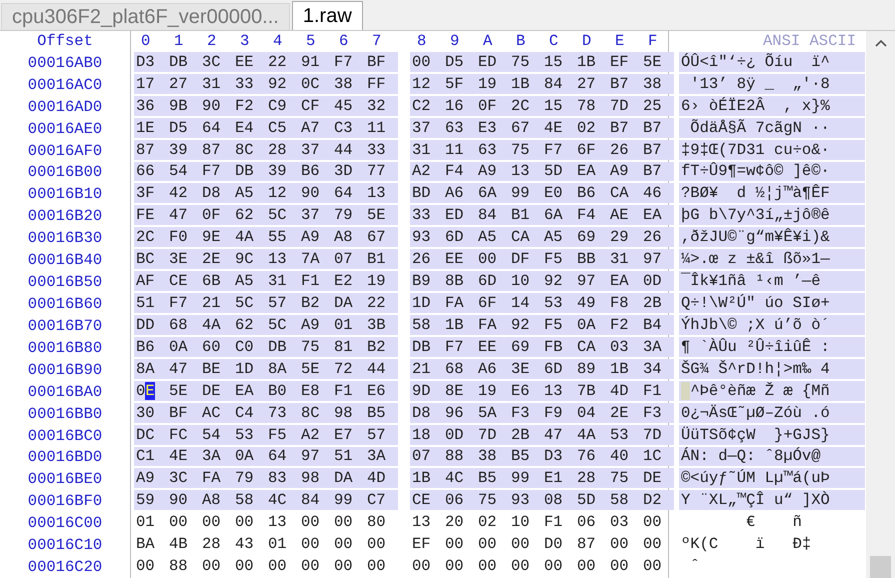 This screenshot has width=895, height=578. Describe the element at coordinates (216, 215) in the screenshot. I see `hex-byte: 0F` at that location.